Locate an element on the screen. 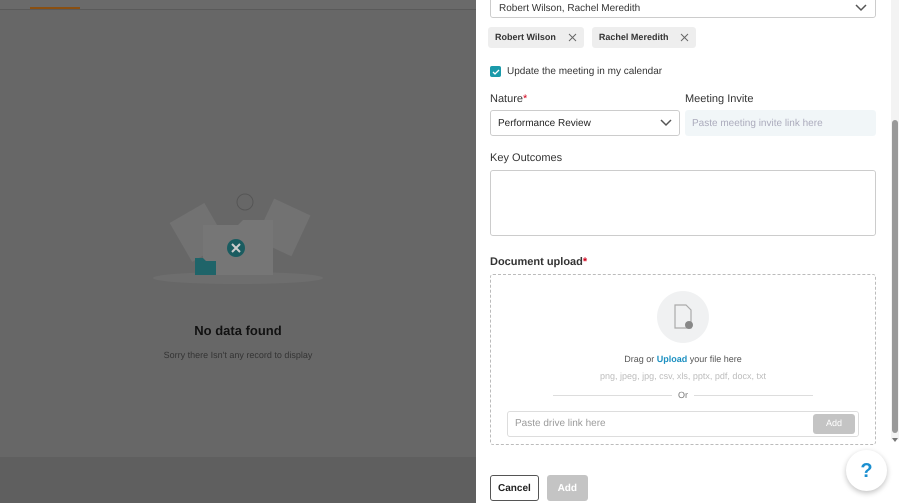 The height and width of the screenshot is (503, 900). checkbox-label: Update the meeting in my calendar is located at coordinates (584, 72).